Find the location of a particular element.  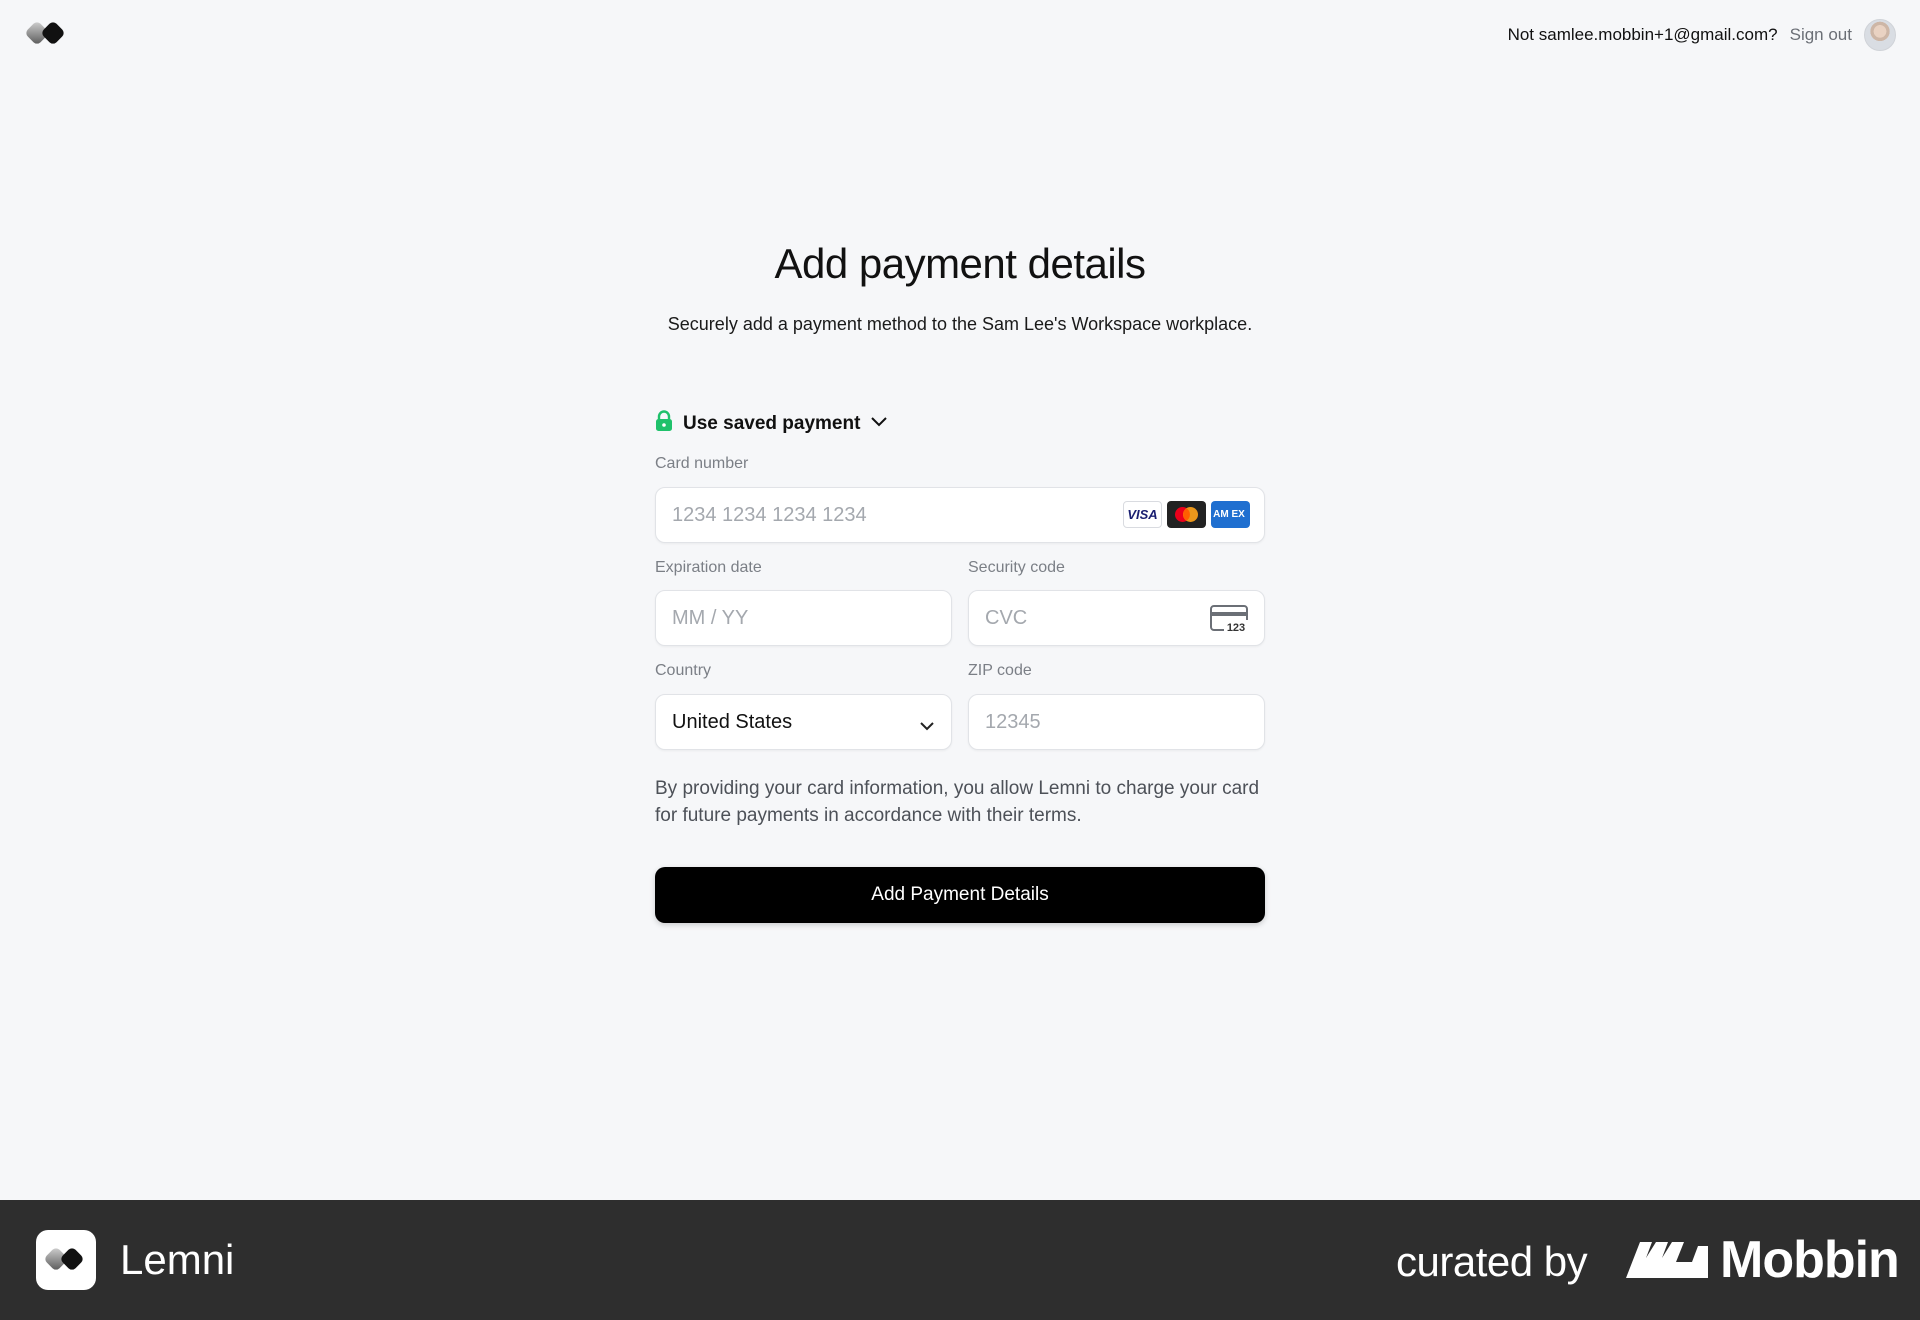

page-title: Add payment details is located at coordinates (960, 263).